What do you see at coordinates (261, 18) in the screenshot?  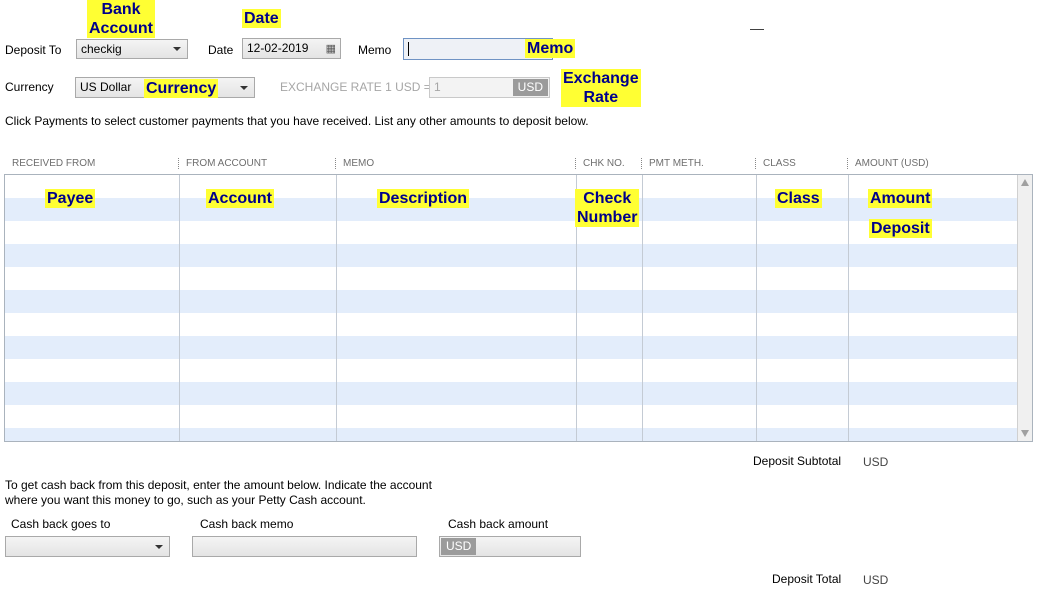 I see `annotation-date: Date` at bounding box center [261, 18].